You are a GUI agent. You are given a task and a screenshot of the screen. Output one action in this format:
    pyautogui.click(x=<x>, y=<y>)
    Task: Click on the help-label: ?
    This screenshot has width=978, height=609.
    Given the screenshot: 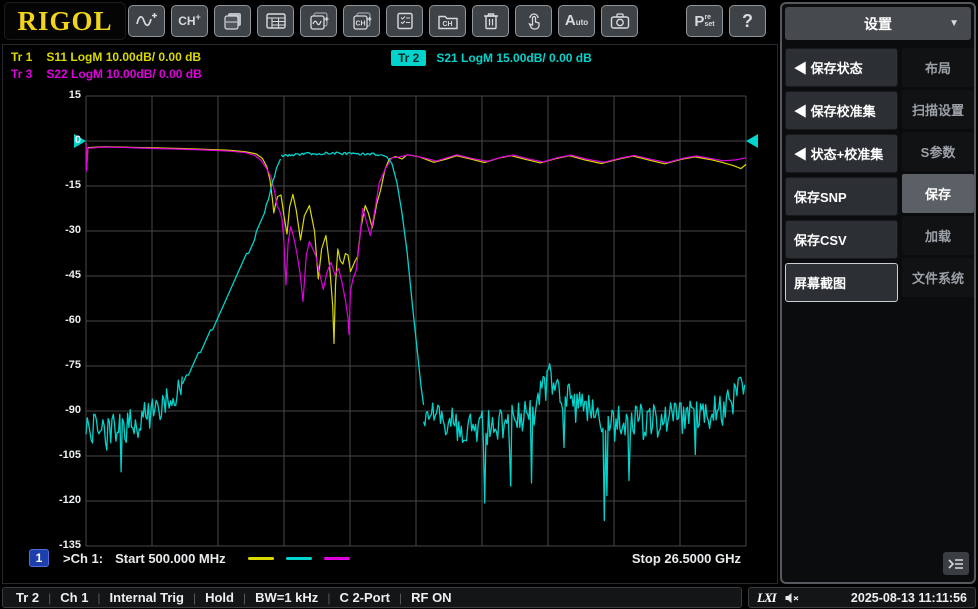 What is the action you would take?
    pyautogui.click(x=747, y=20)
    